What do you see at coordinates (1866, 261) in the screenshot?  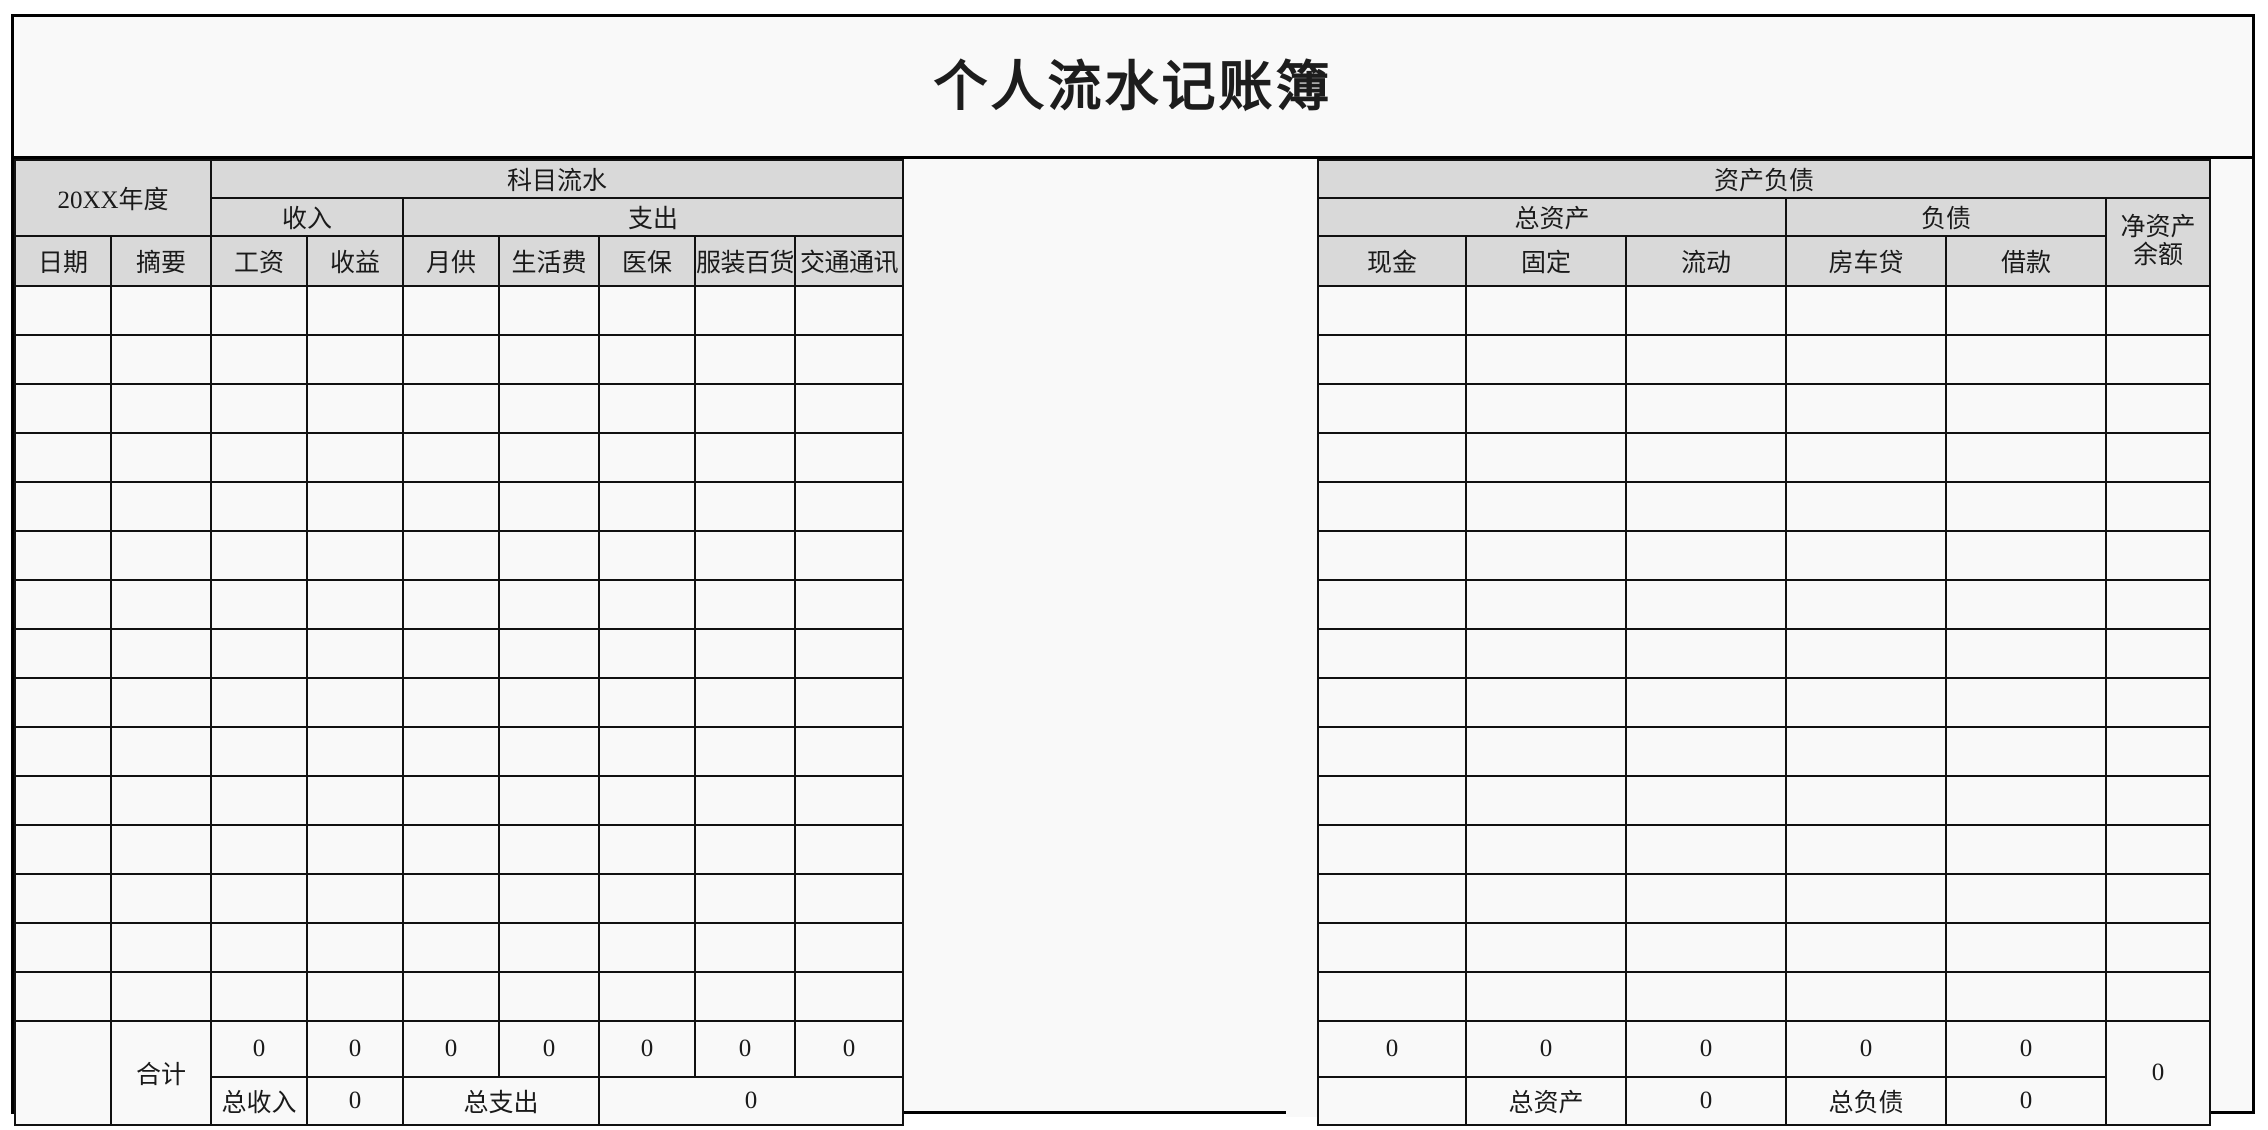 I see `col-header-house-car-loan: 房车贷` at bounding box center [1866, 261].